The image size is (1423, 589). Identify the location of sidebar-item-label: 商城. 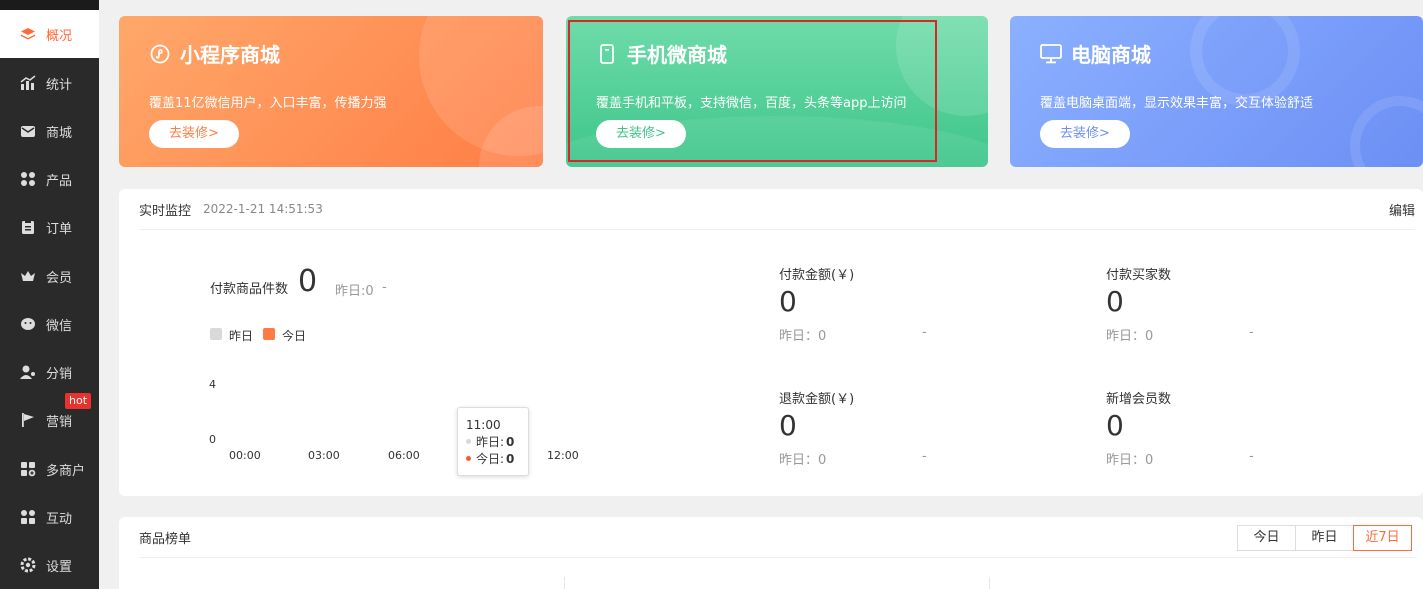
(59, 133).